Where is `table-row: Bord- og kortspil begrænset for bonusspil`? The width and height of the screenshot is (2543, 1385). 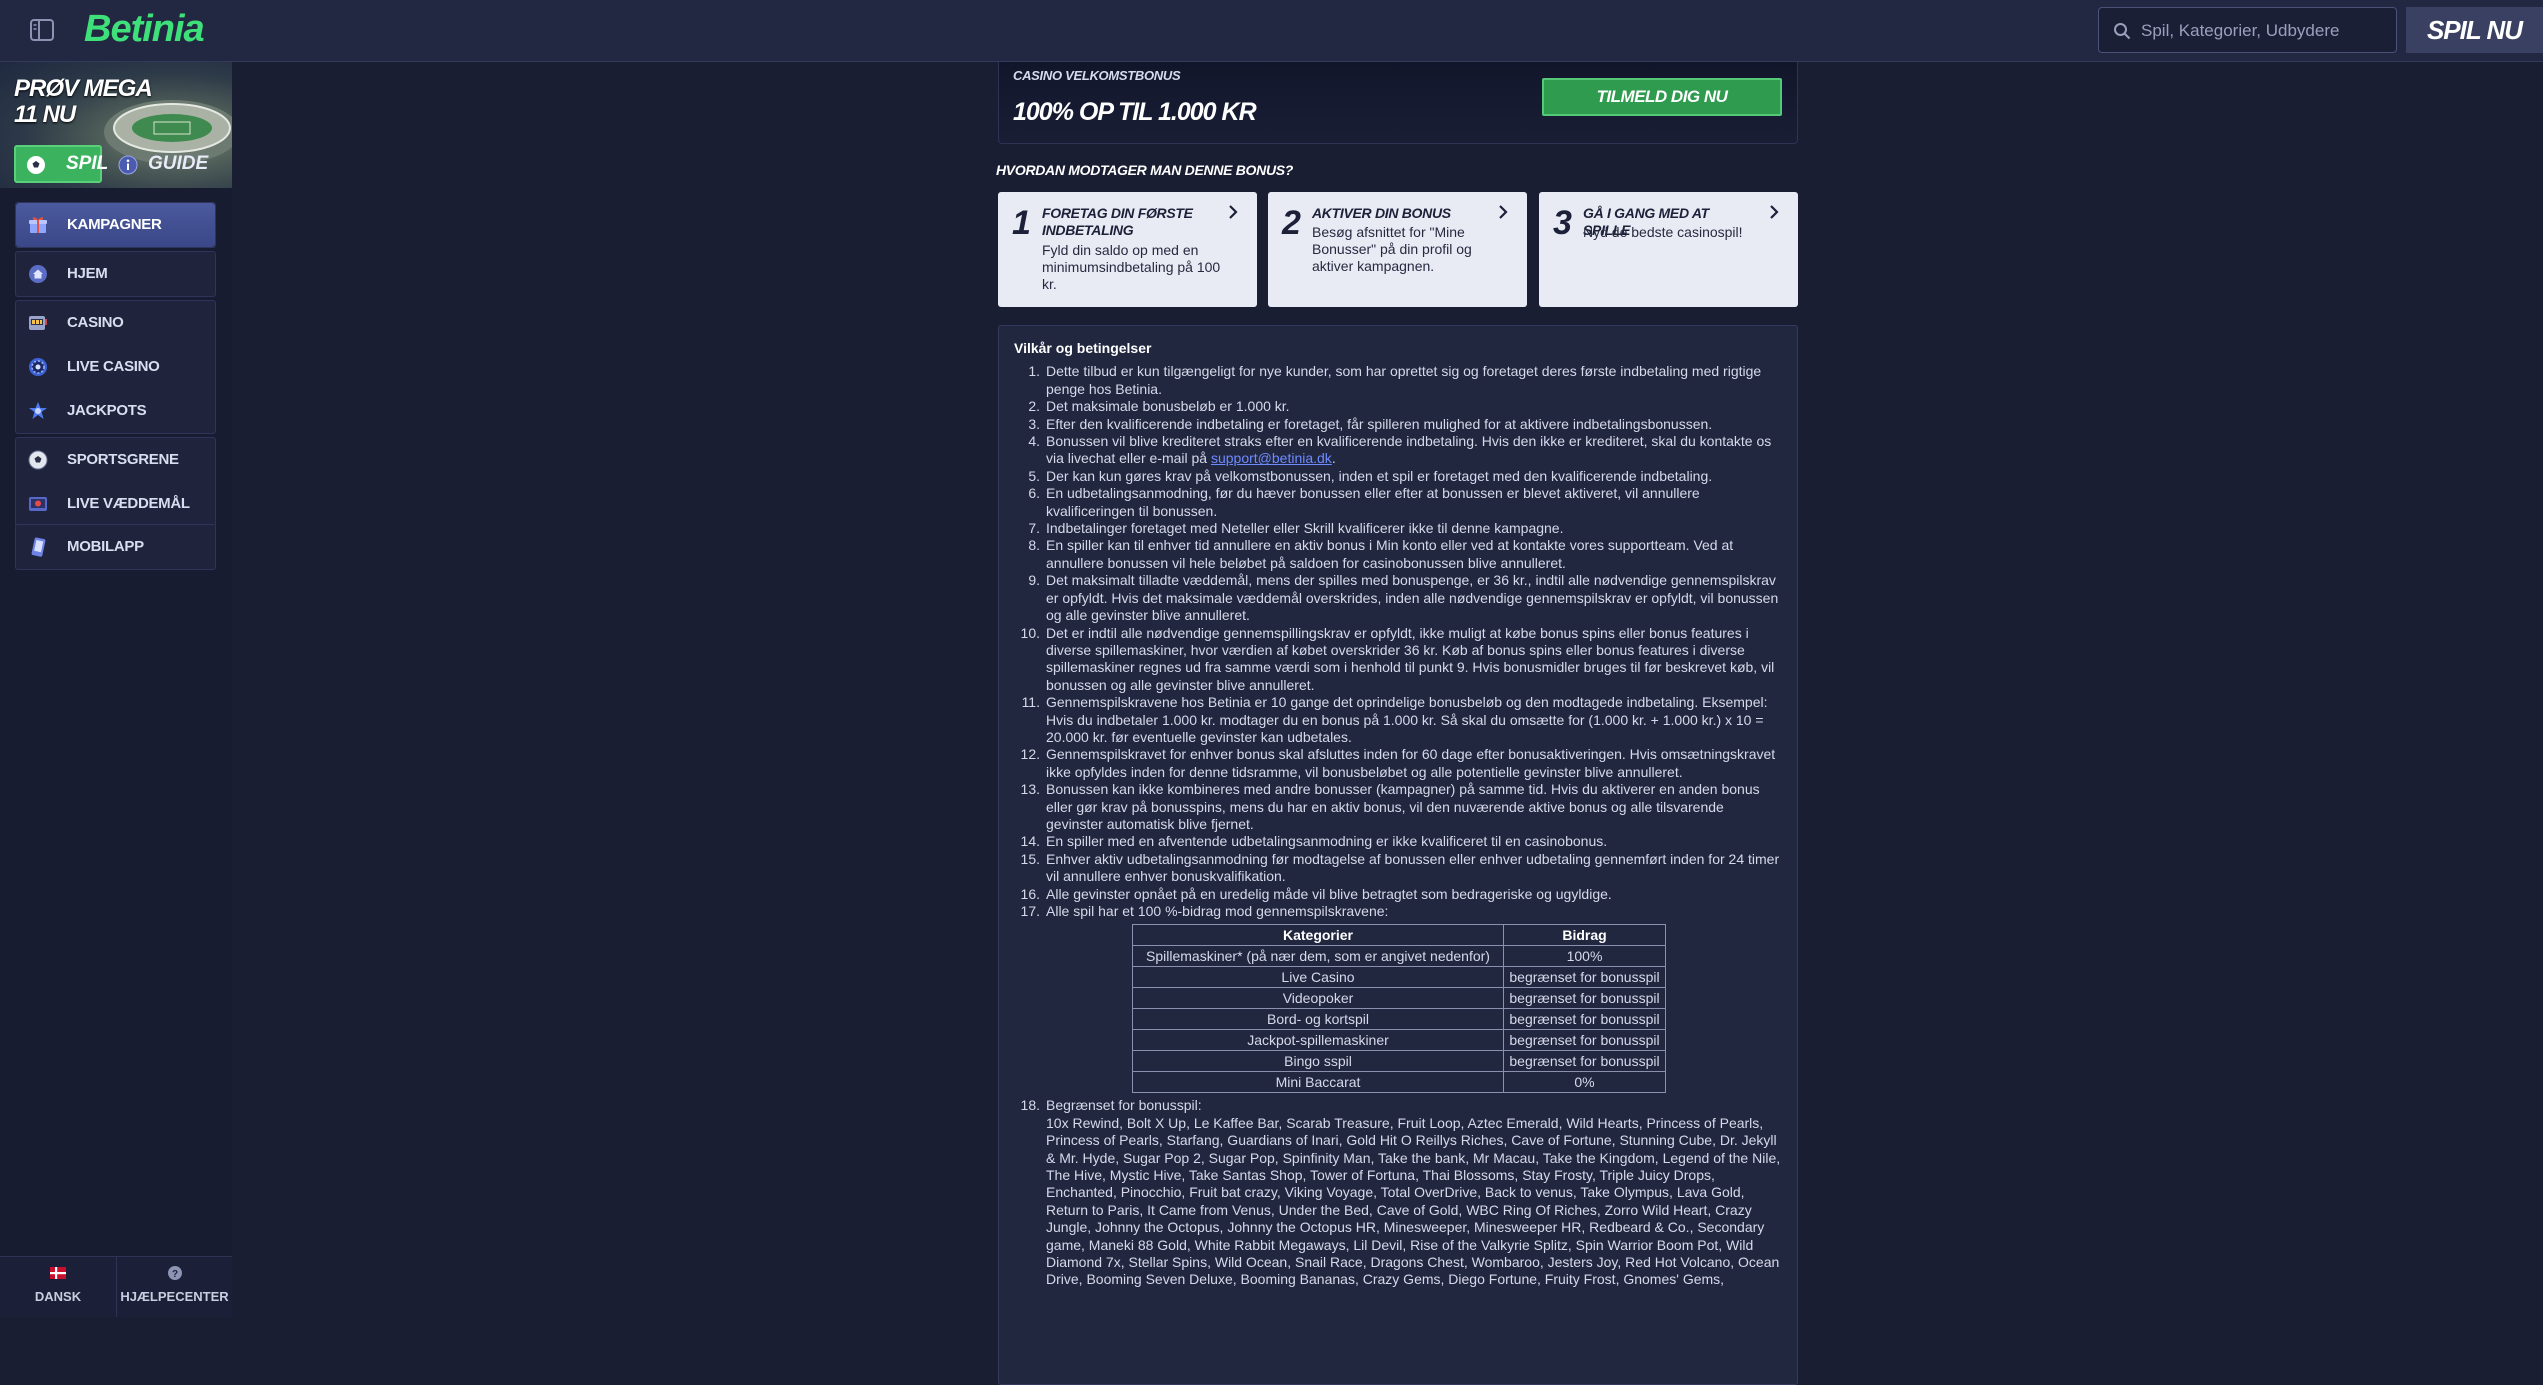 table-row: Bord- og kortspil begrænset for bonusspil is located at coordinates (1399, 1019).